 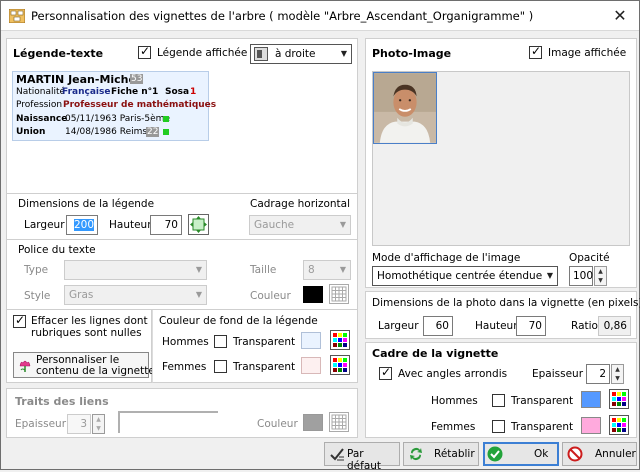 What do you see at coordinates (598, 374) in the screenshot?
I see `frame-thickness-input: 2` at bounding box center [598, 374].